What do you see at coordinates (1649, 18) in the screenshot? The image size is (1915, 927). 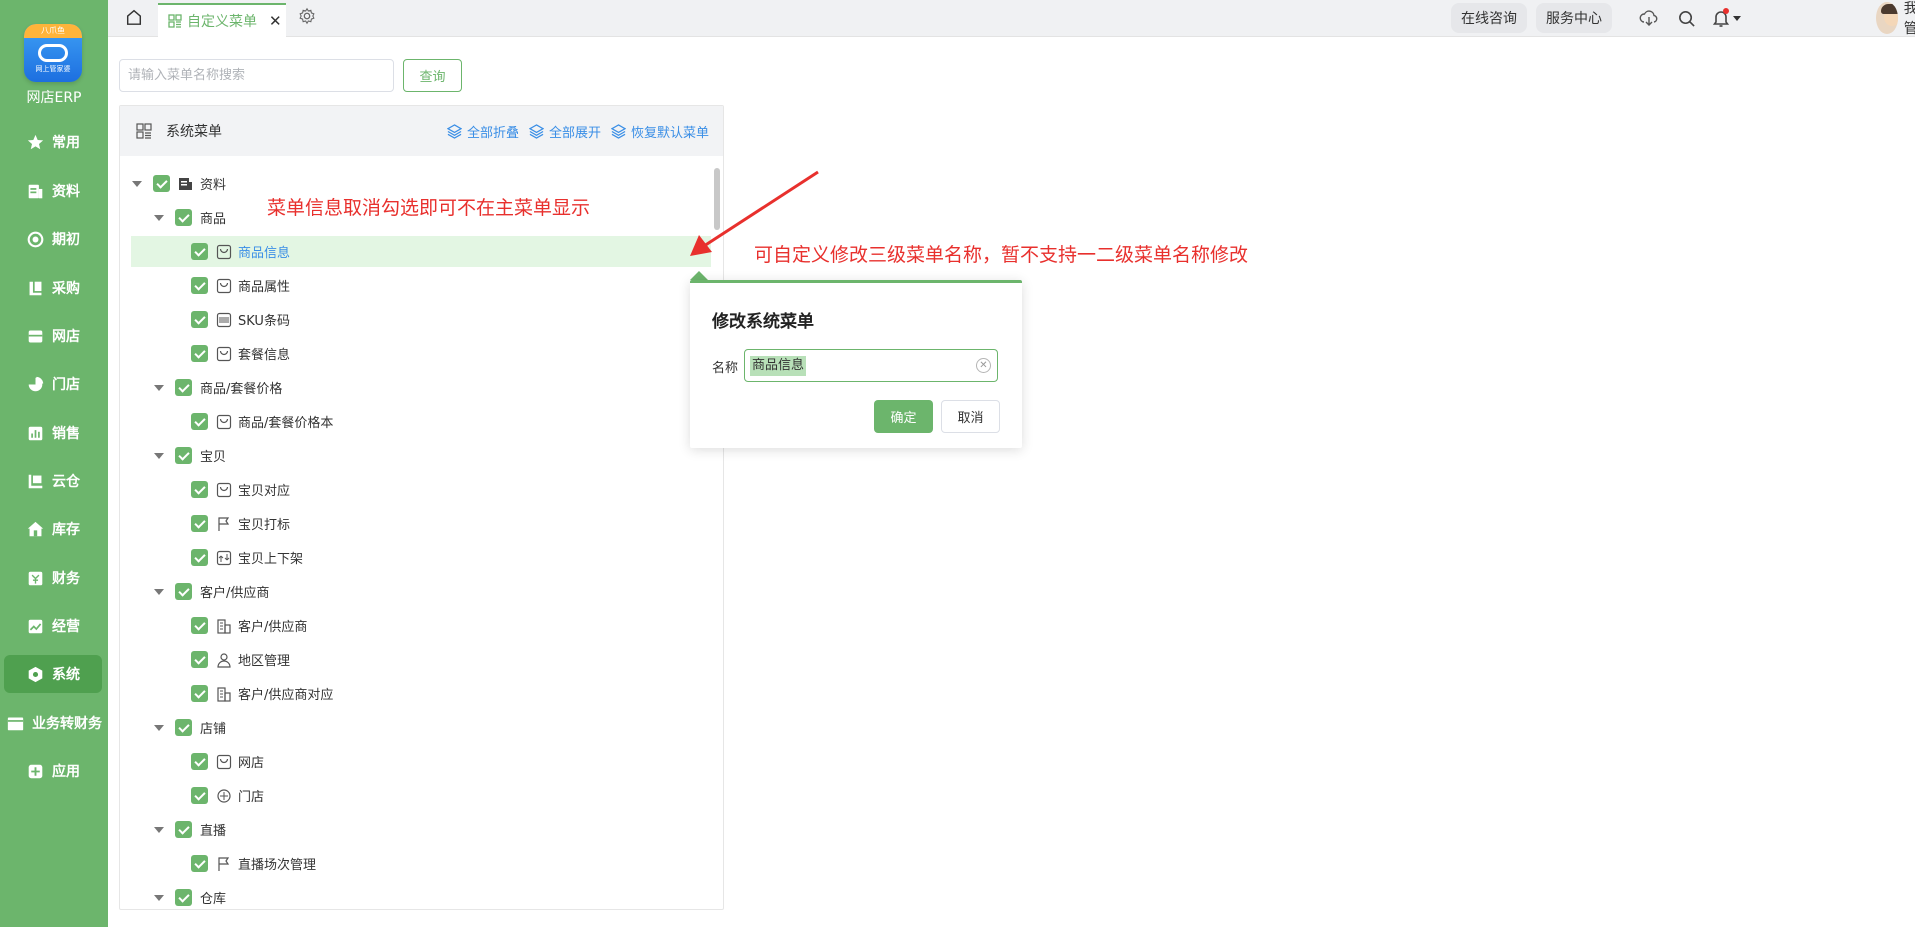 I see `cloud-download-icon` at bounding box center [1649, 18].